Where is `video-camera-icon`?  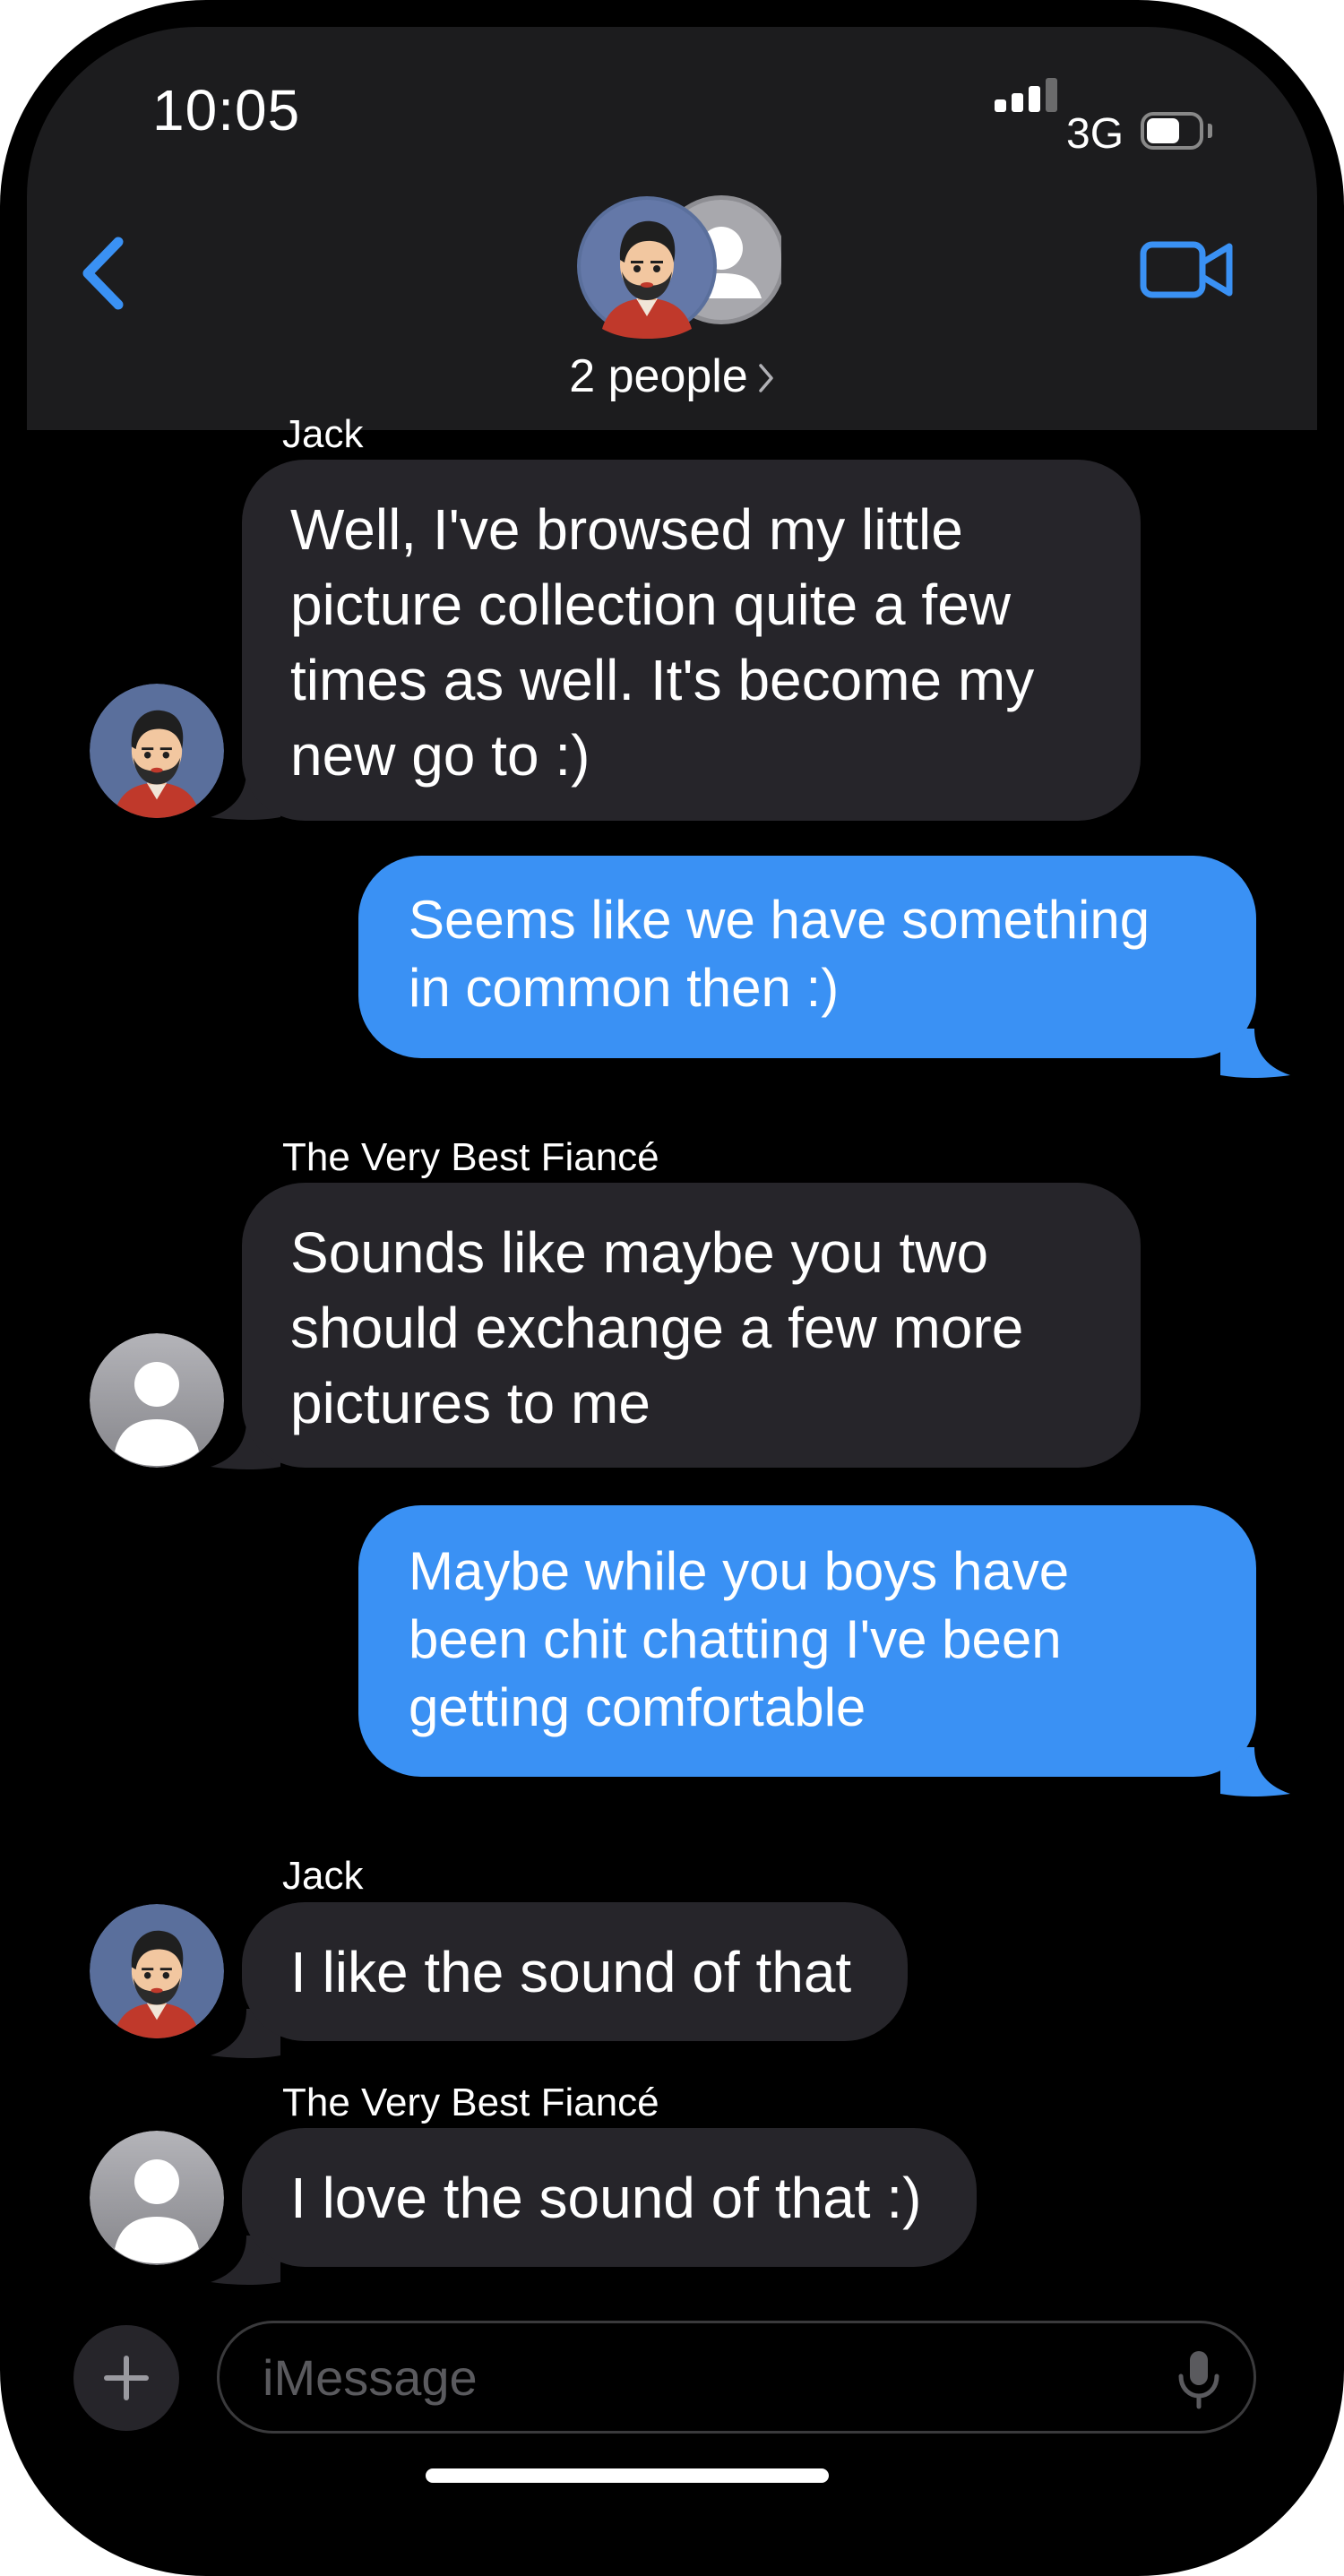 video-camera-icon is located at coordinates (1186, 269).